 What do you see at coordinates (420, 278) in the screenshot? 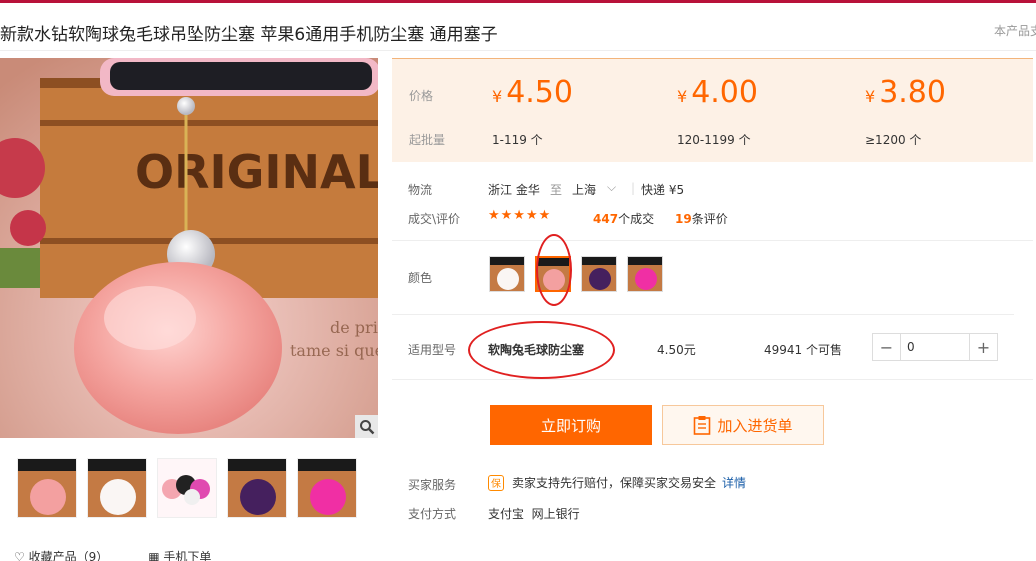
I see `color-label: 颜色` at bounding box center [420, 278].